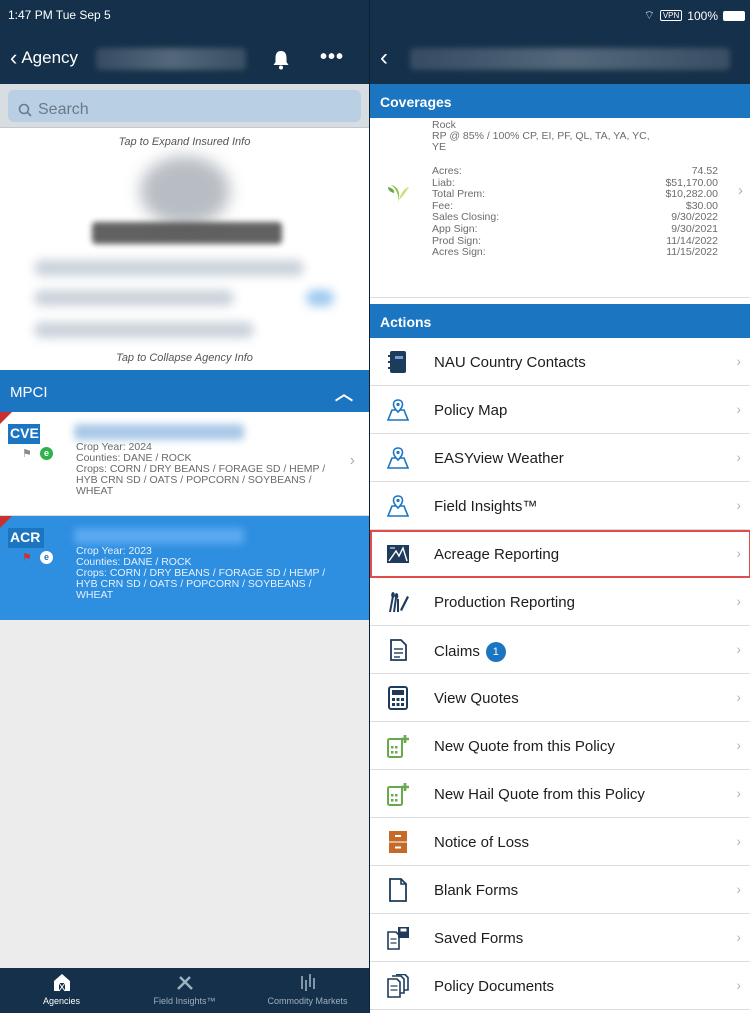 Image resolution: width=750 pixels, height=1013 pixels. Describe the element at coordinates (704, 171) in the screenshot. I see `detail-value: 74.52` at that location.